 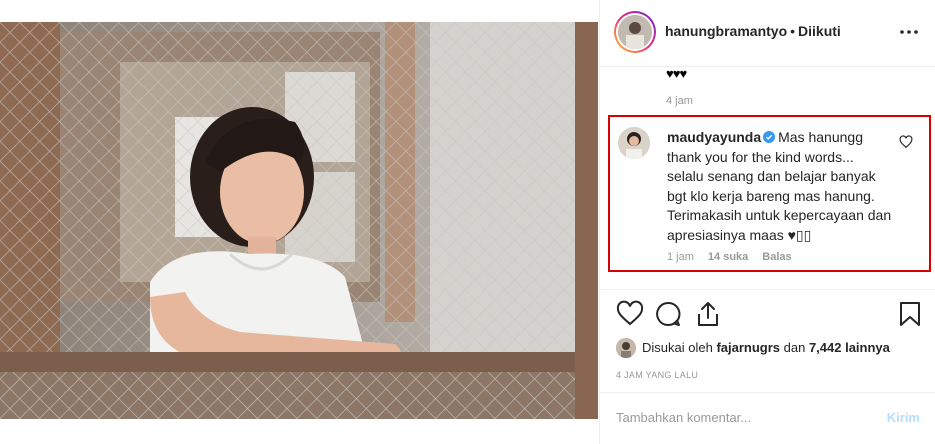 I want to click on heart-icon, so click(x=630, y=314).